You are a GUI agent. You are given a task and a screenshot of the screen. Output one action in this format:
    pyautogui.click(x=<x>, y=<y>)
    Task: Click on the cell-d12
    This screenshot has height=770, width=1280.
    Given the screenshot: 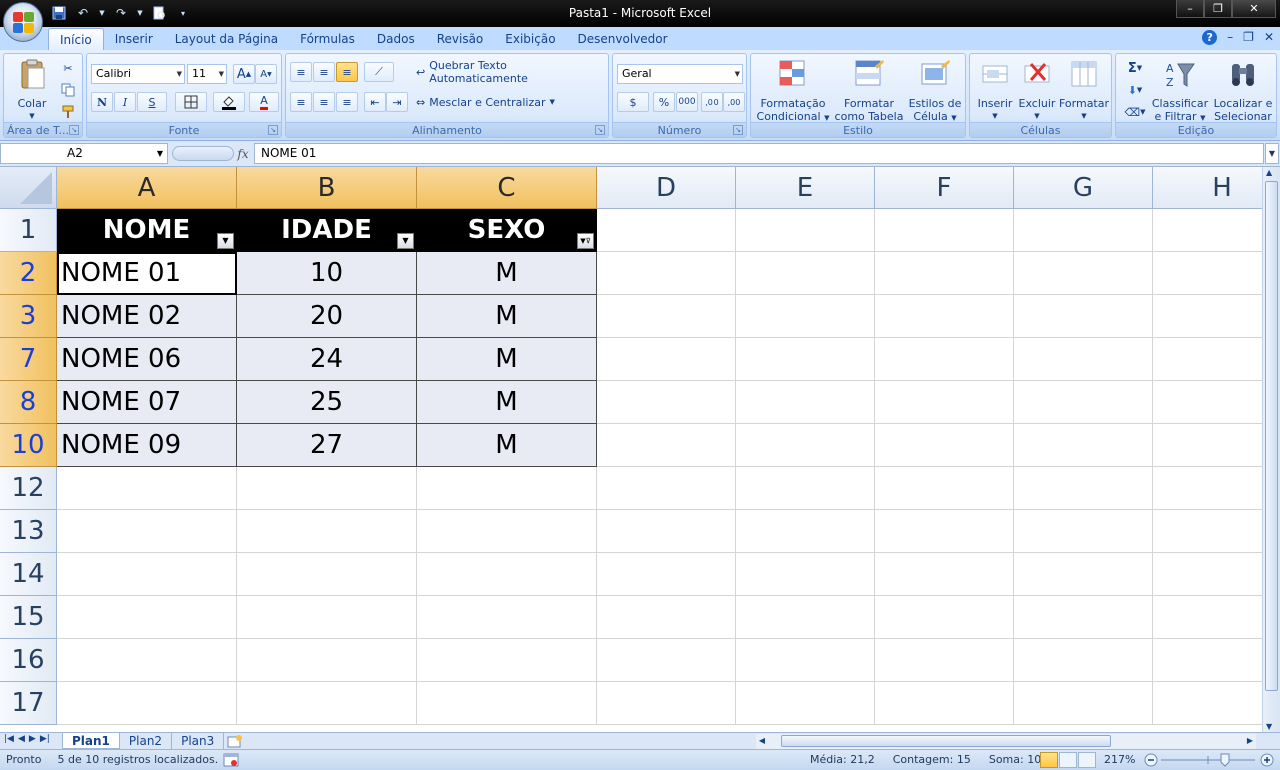 What is the action you would take?
    pyautogui.click(x=666, y=488)
    